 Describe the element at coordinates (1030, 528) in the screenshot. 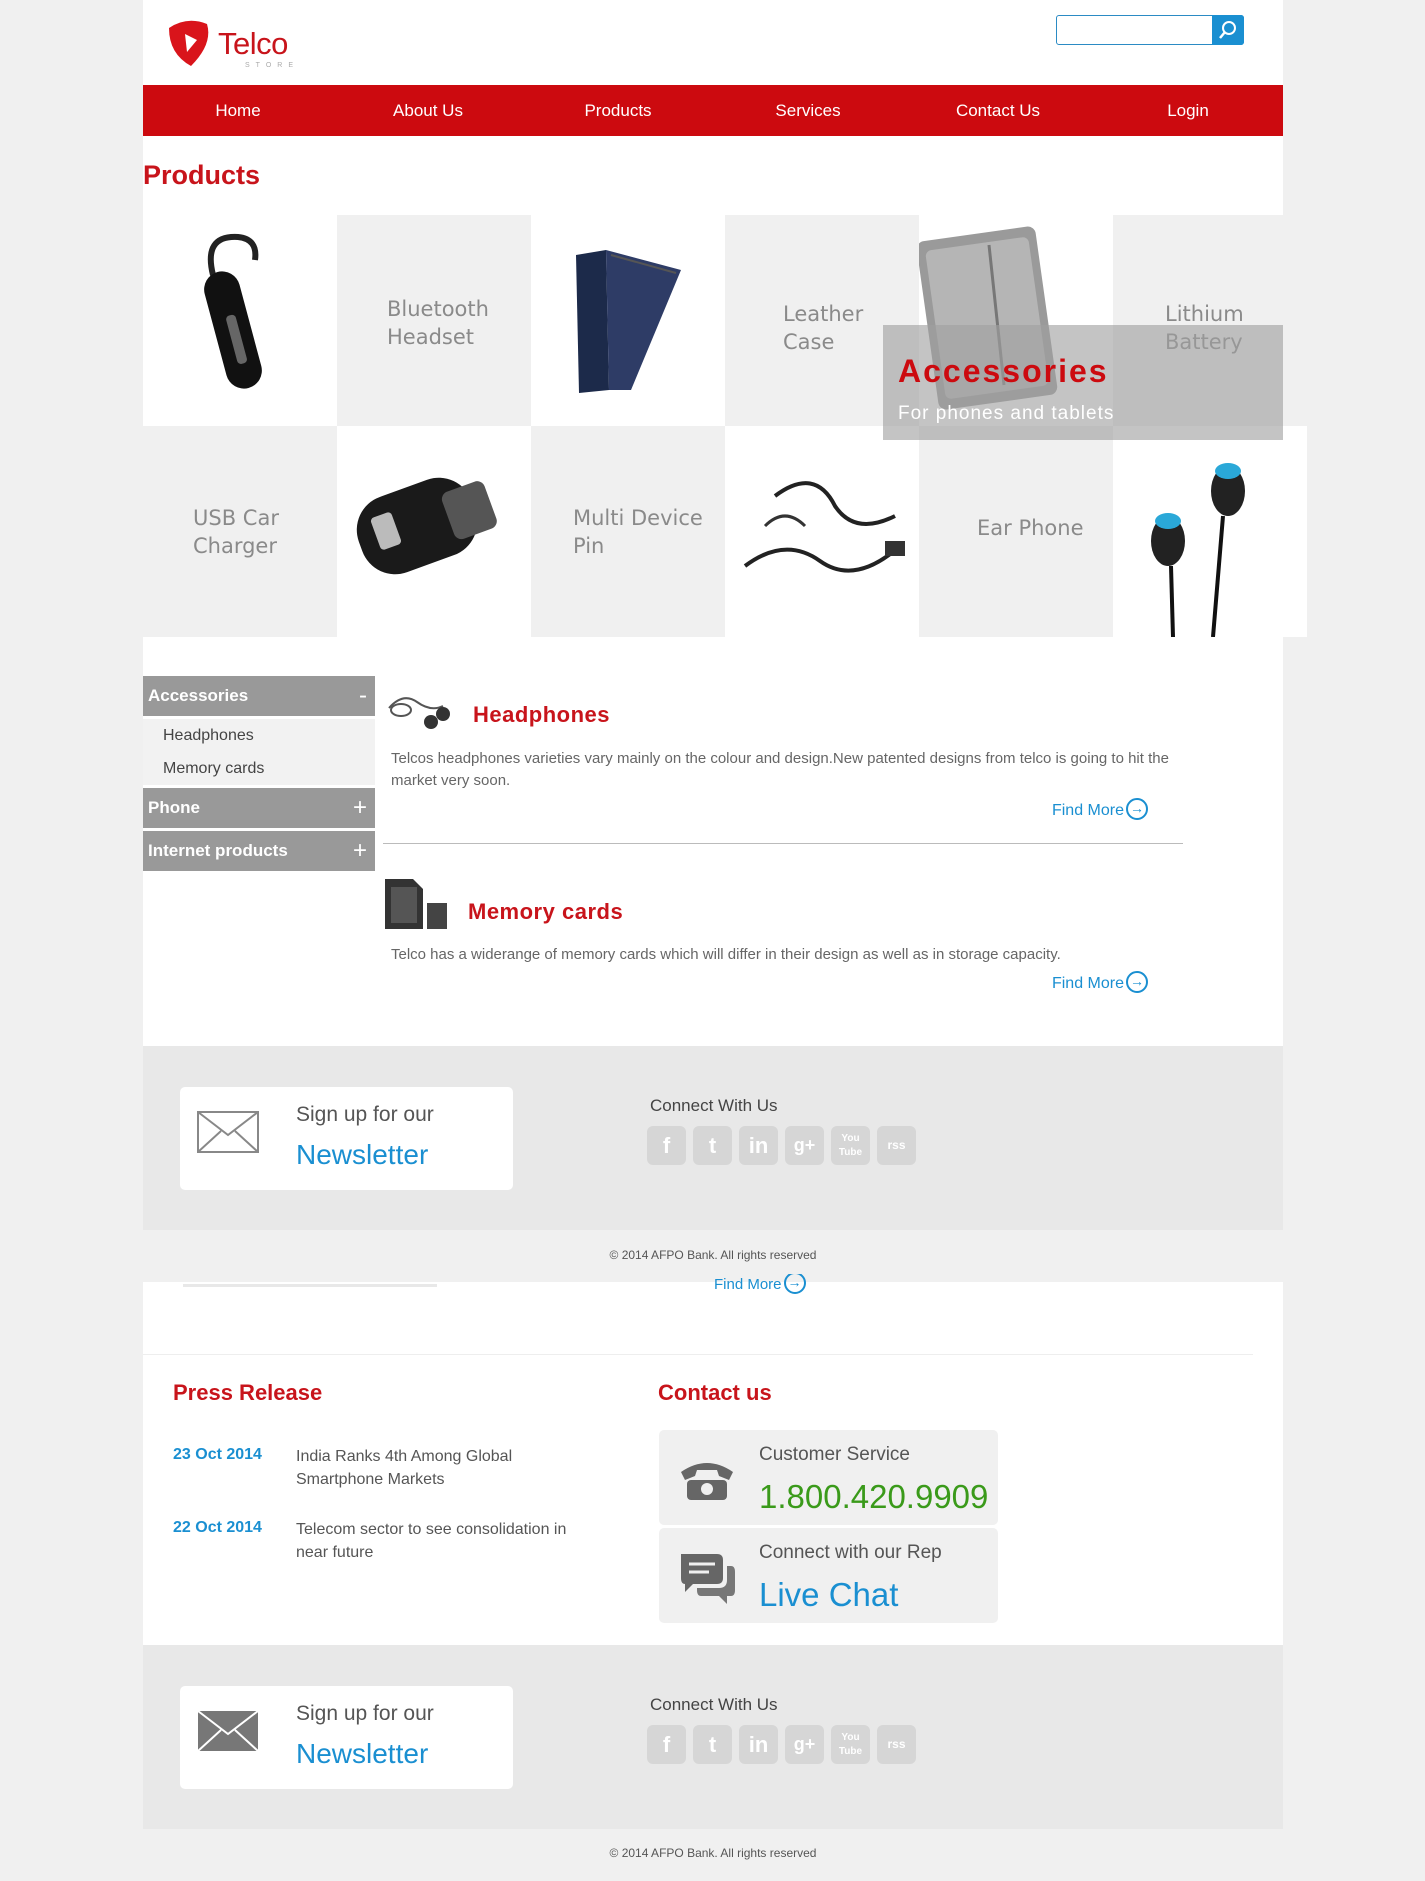

I see `tile-label: Ear Phone` at that location.